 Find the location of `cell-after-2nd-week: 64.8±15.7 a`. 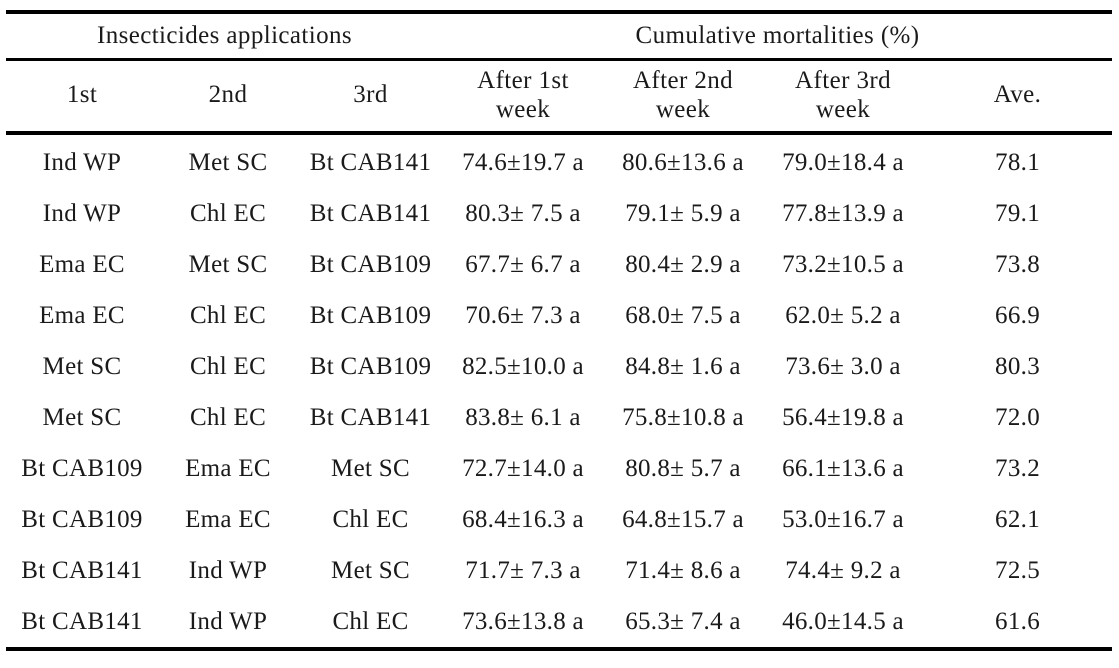

cell-after-2nd-week: 64.8±15.7 a is located at coordinates (683, 519).